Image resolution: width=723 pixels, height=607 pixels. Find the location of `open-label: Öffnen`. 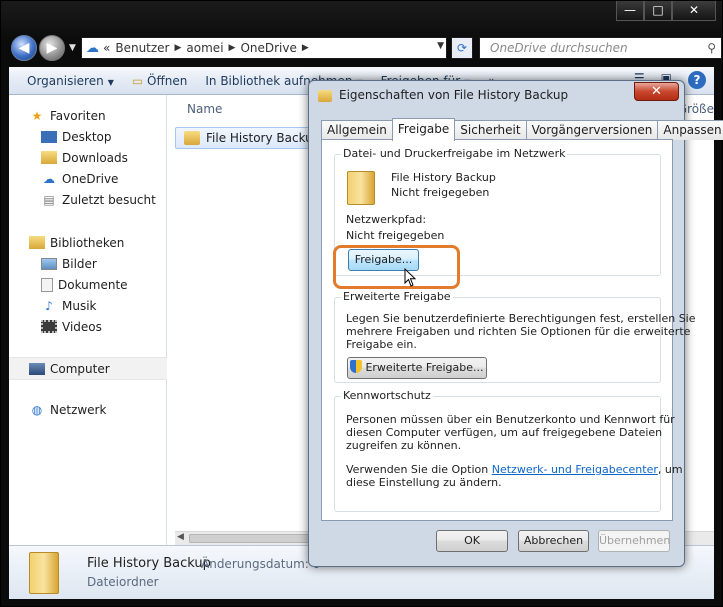

open-label: Öffnen is located at coordinates (167, 80).